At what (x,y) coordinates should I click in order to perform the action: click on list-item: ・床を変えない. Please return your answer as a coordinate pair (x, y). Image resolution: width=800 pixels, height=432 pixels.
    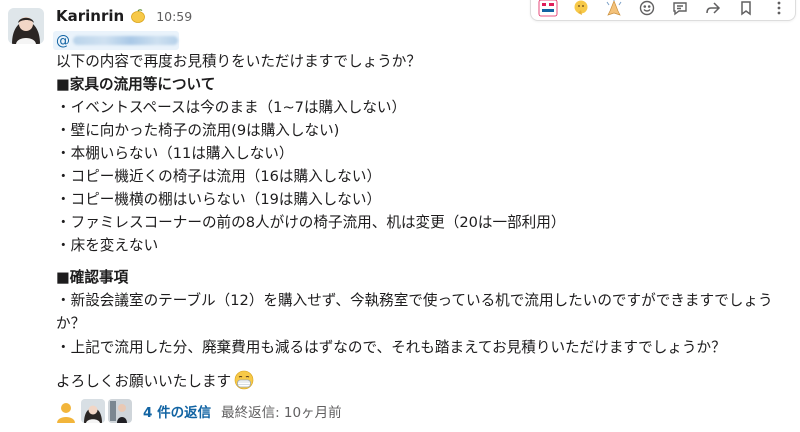
    Looking at the image, I should click on (107, 245).